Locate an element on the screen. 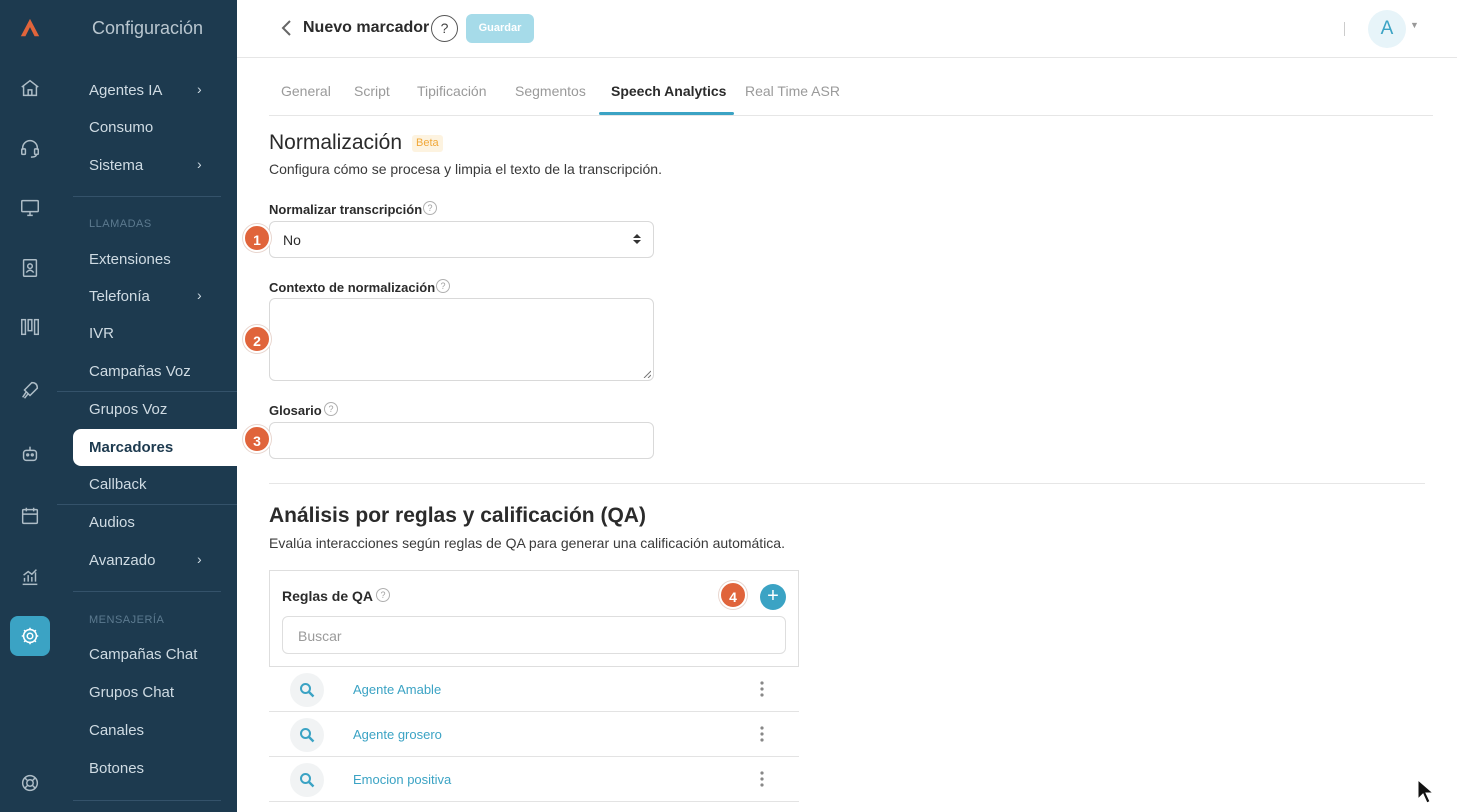  support-icon is located at coordinates (30, 783).